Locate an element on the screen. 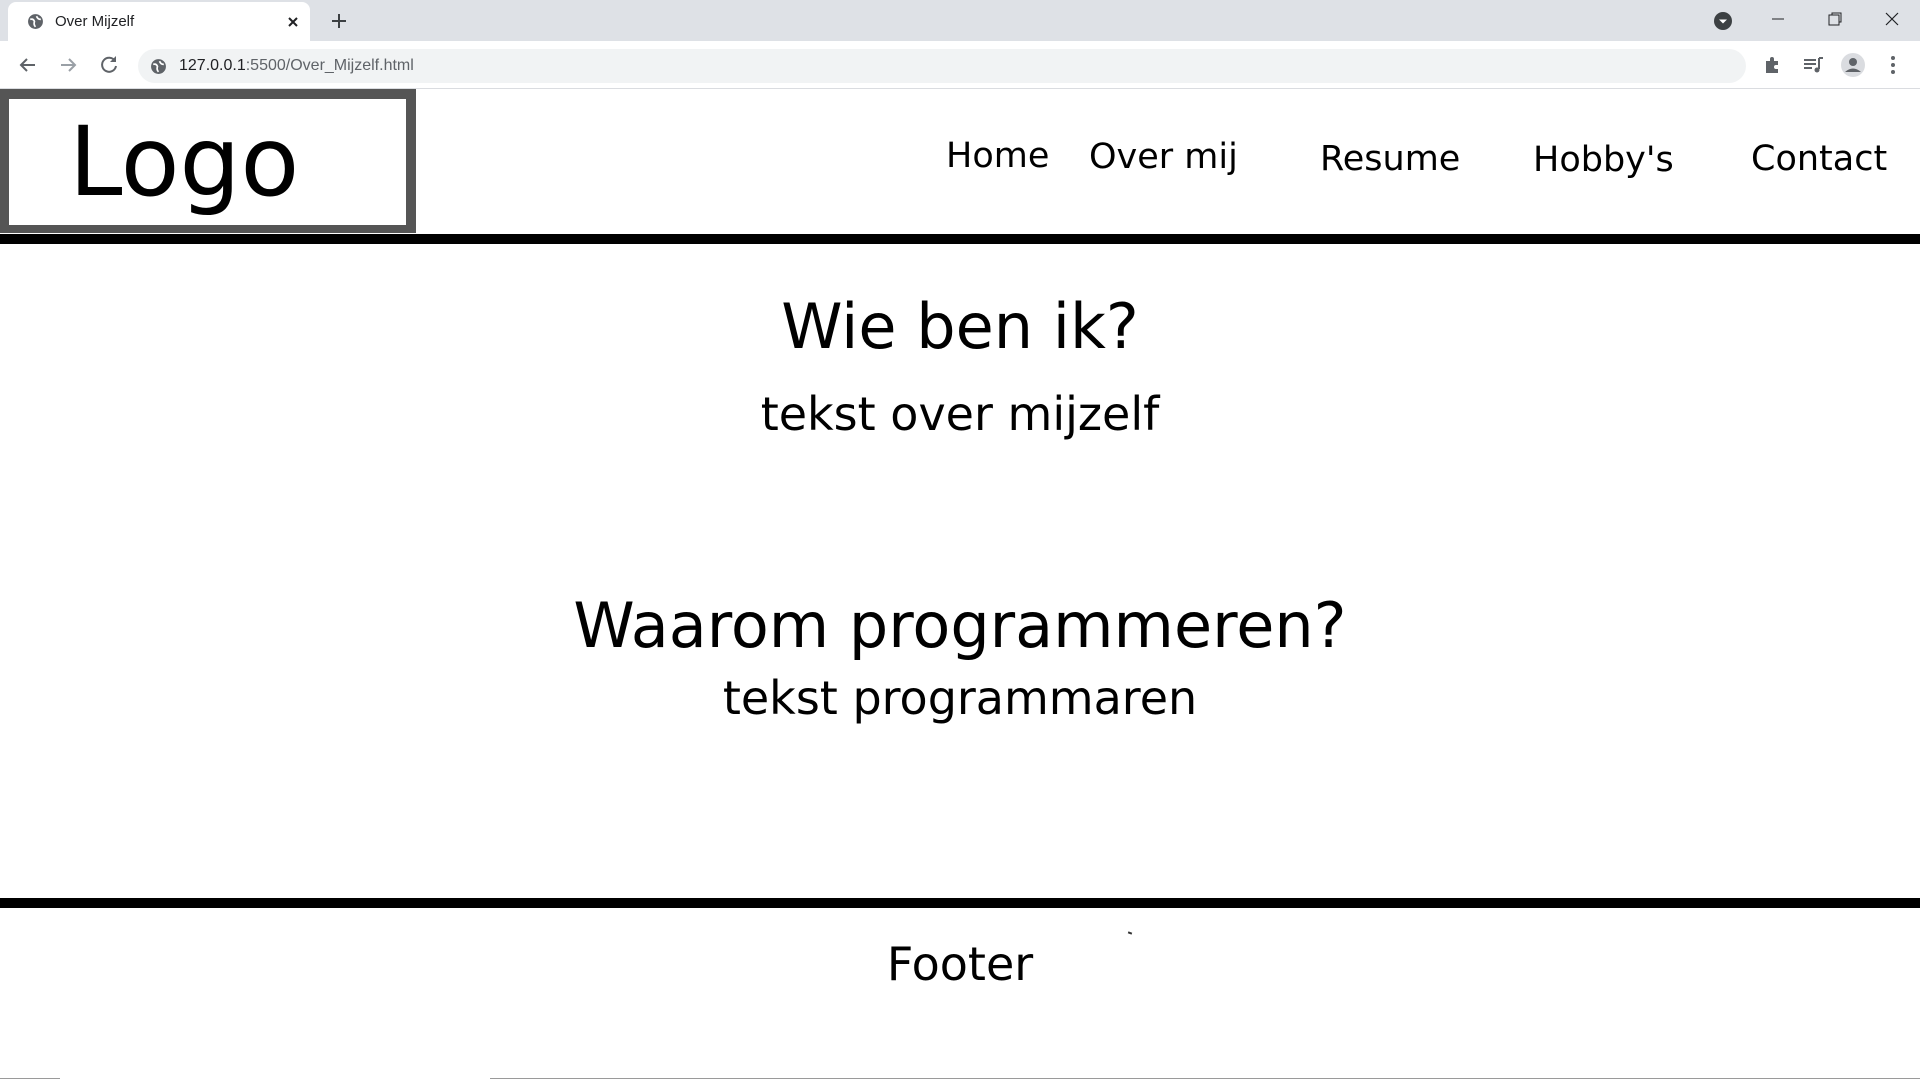  text-over-mijzelf: tekst over mijzelf is located at coordinates (960, 414).